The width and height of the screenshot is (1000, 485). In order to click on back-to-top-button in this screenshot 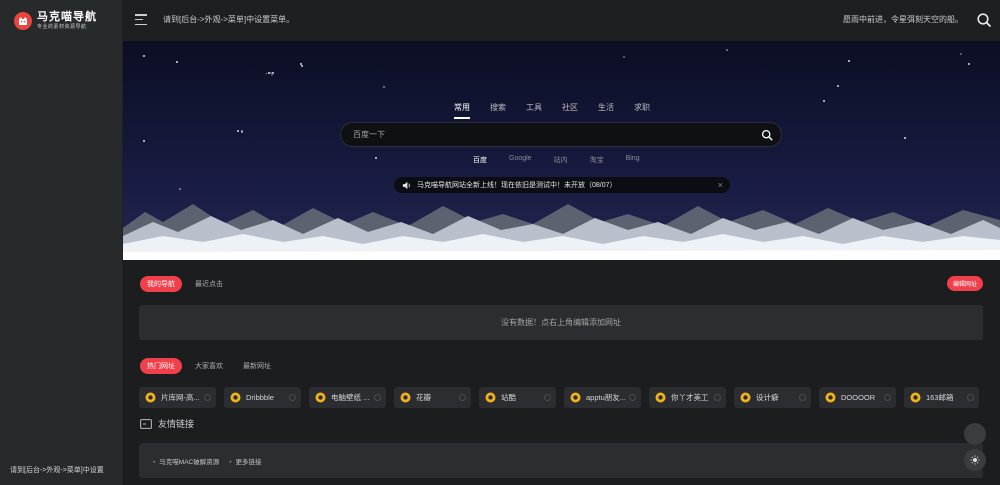, I will do `click(975, 434)`.